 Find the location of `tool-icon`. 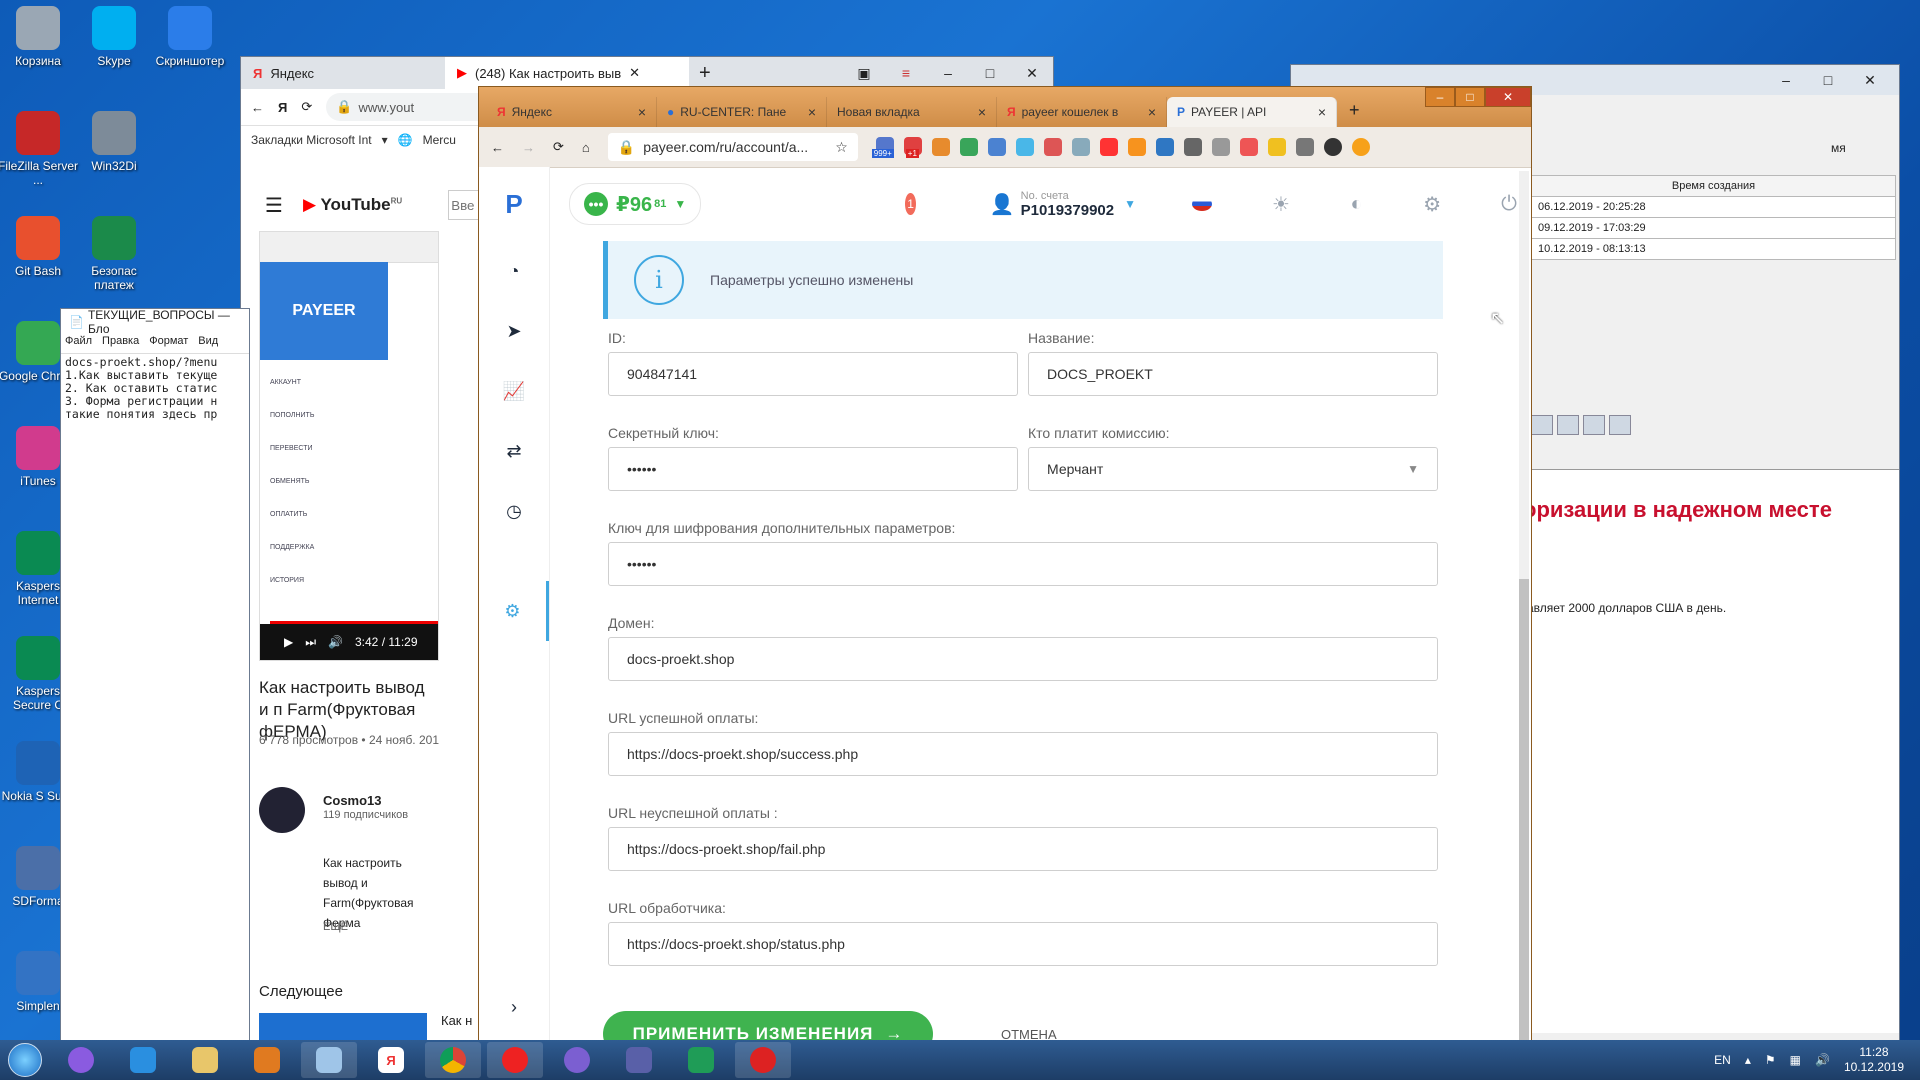

tool-icon is located at coordinates (1542, 425).